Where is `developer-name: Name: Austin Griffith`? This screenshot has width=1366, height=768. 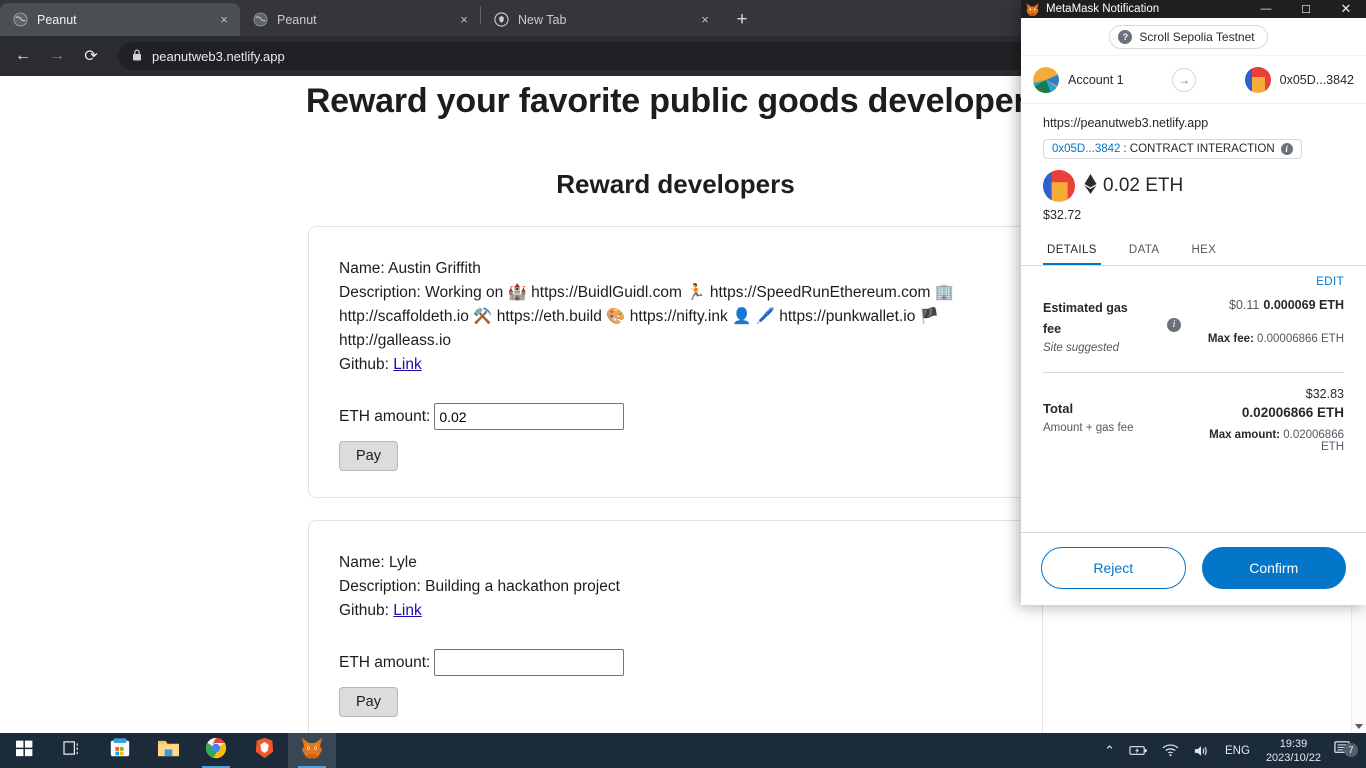 developer-name: Name: Austin Griffith is located at coordinates (410, 268).